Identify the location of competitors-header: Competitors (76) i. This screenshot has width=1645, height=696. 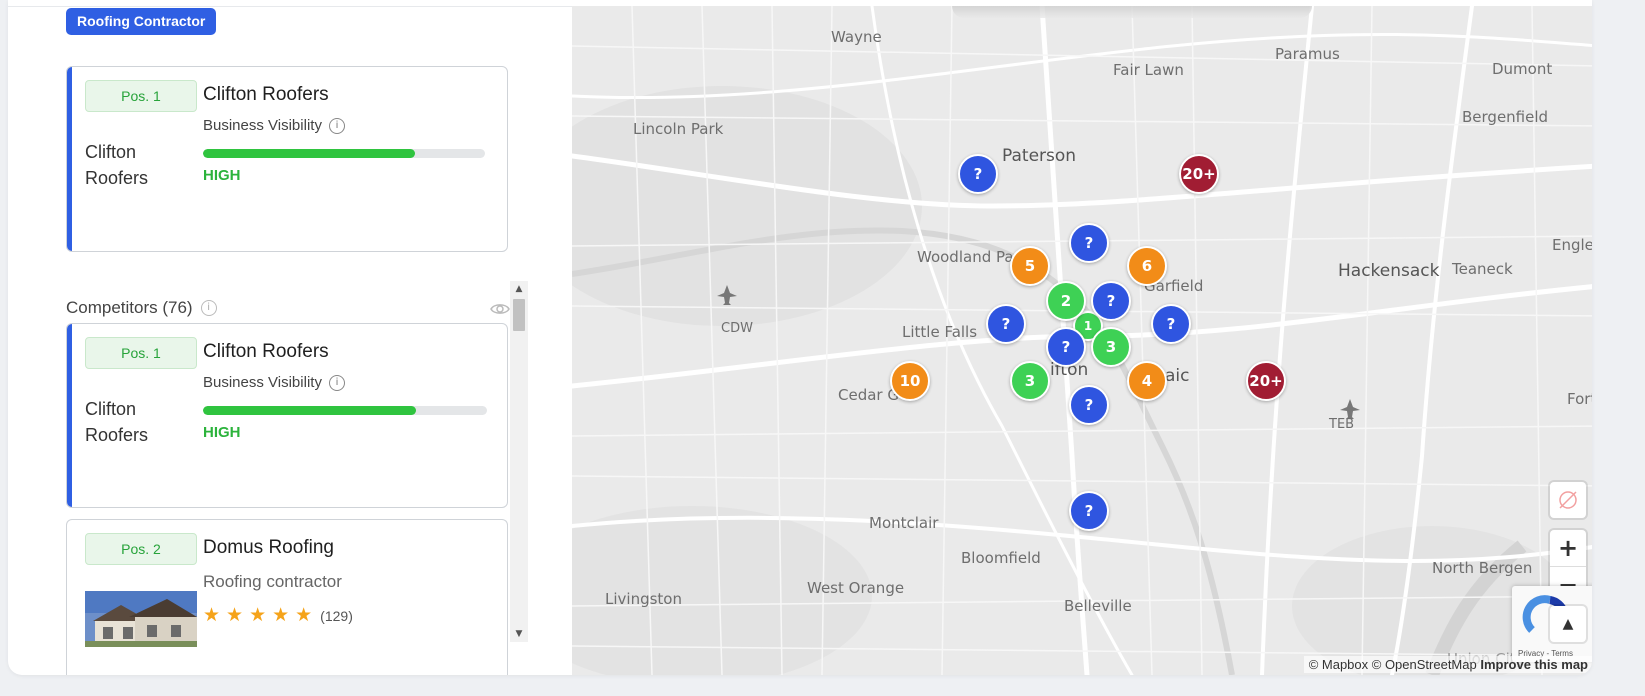
(141, 308).